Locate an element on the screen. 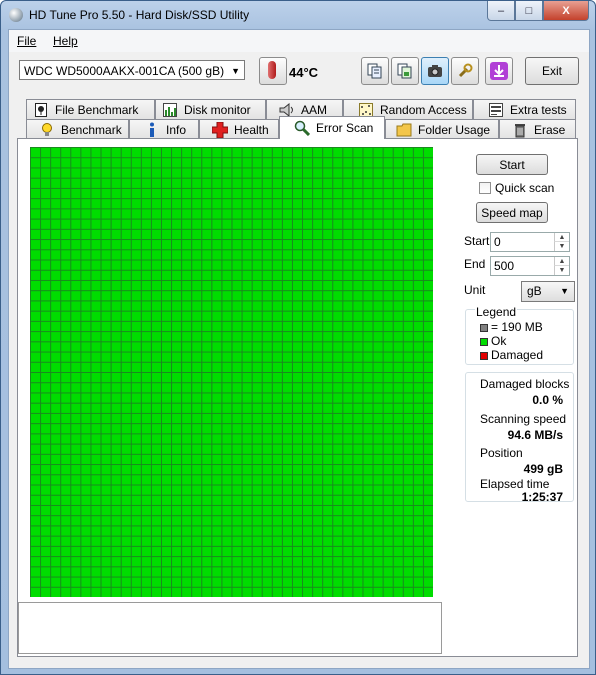  copy-image-button is located at coordinates (405, 71).